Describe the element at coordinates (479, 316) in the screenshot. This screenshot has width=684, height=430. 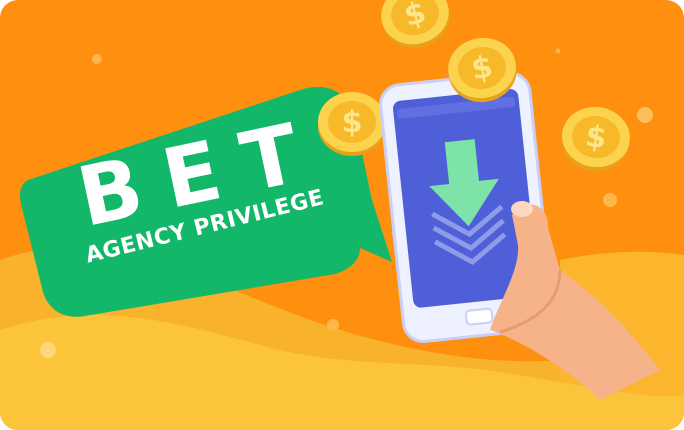
I see `home-button` at that location.